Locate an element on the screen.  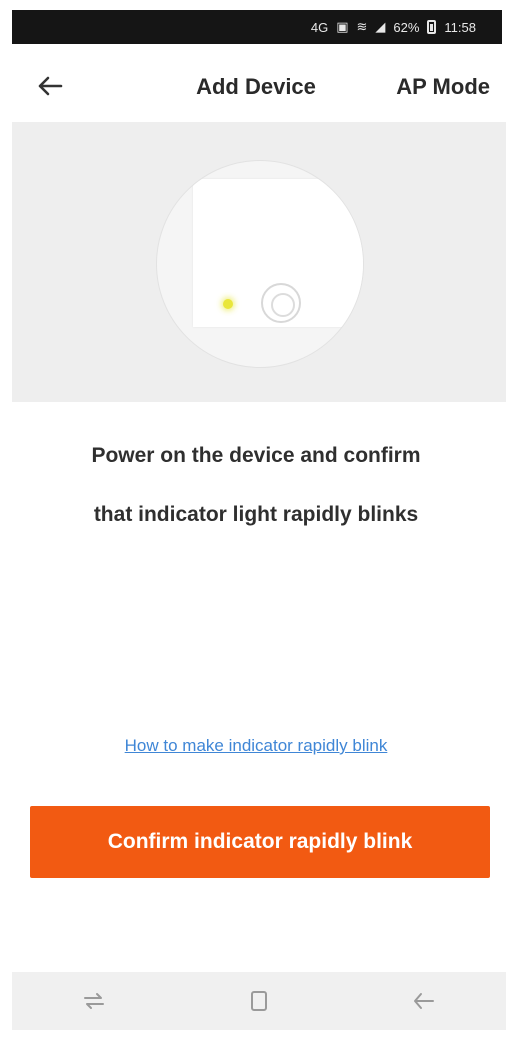
recent-apps-icon is located at coordinates (94, 1001).